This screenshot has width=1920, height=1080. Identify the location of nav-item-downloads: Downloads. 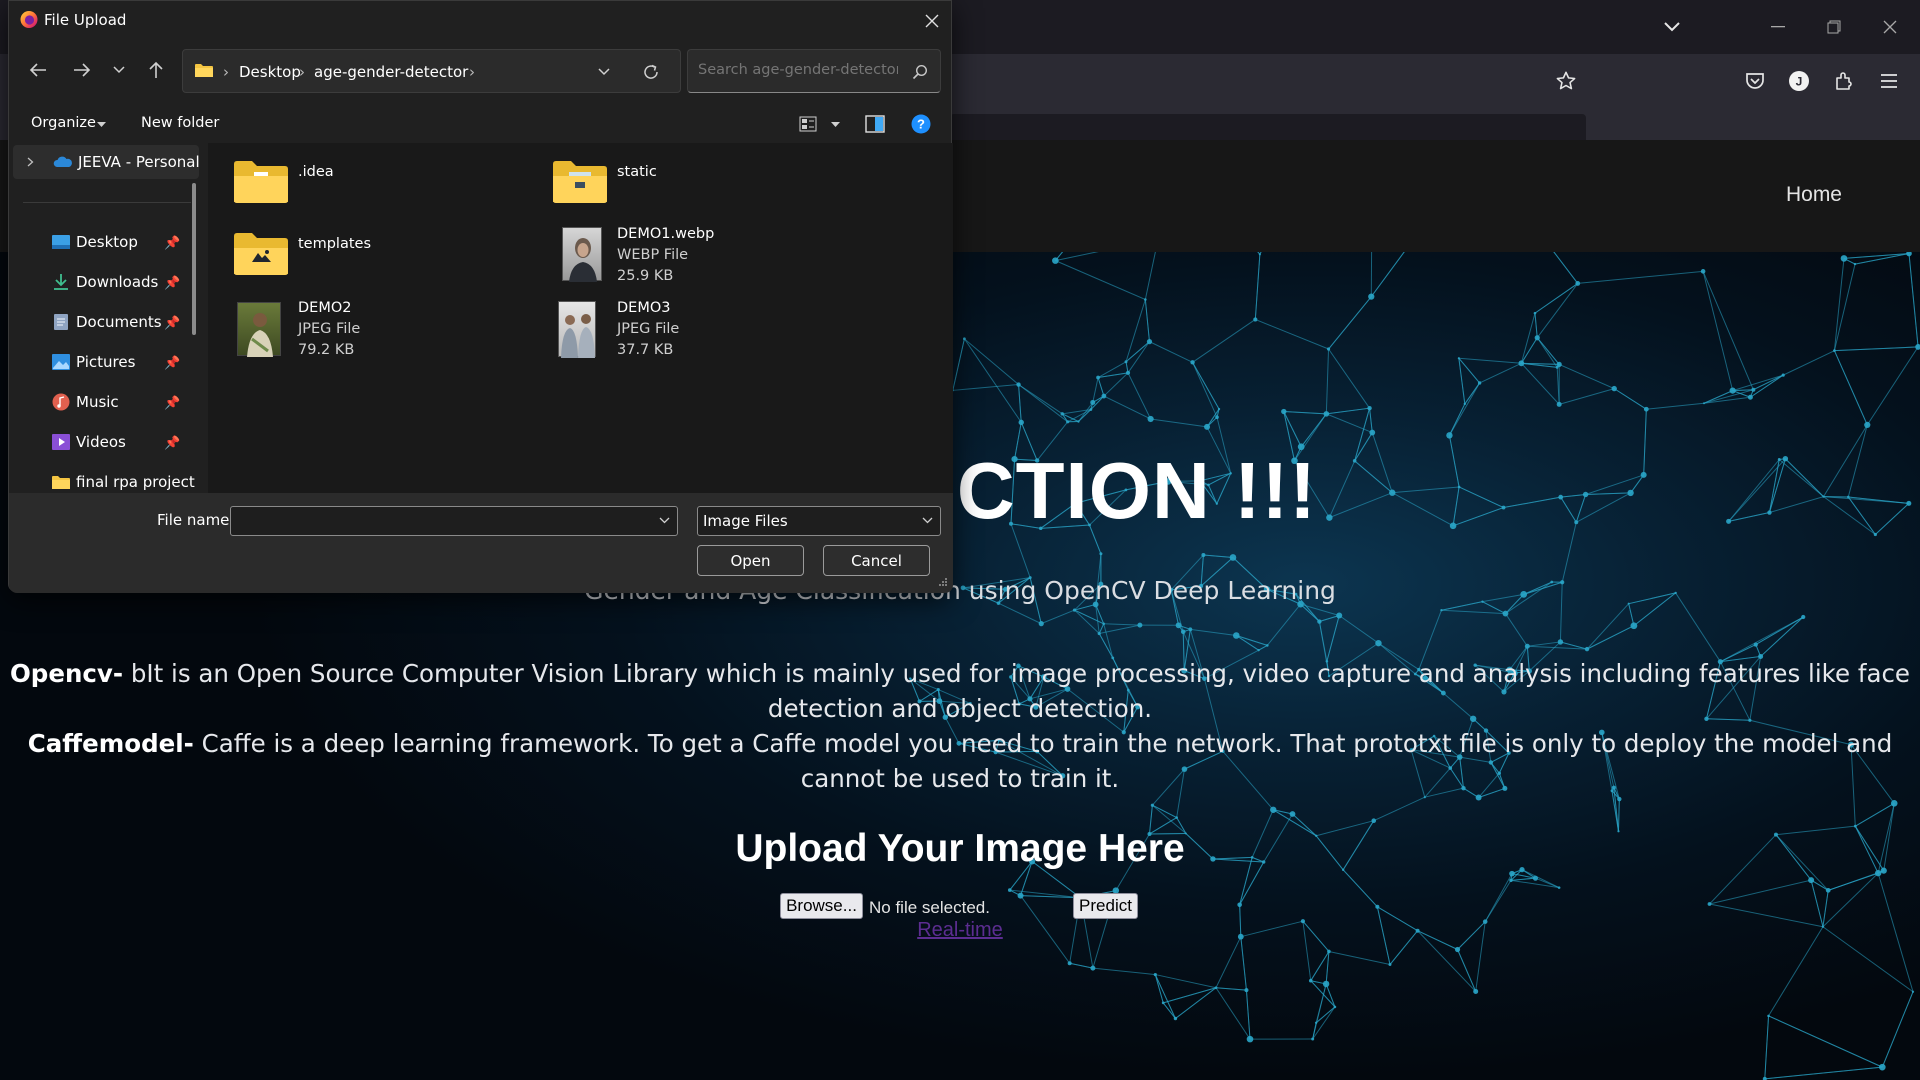
(104, 282).